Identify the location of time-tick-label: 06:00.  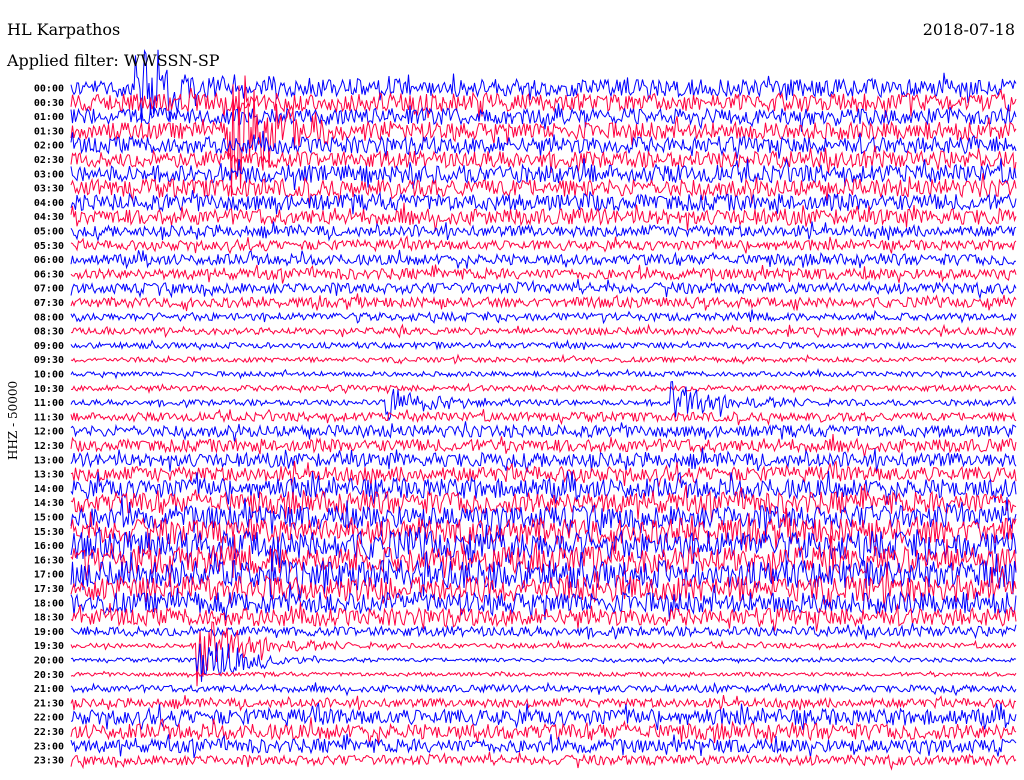
(49, 260).